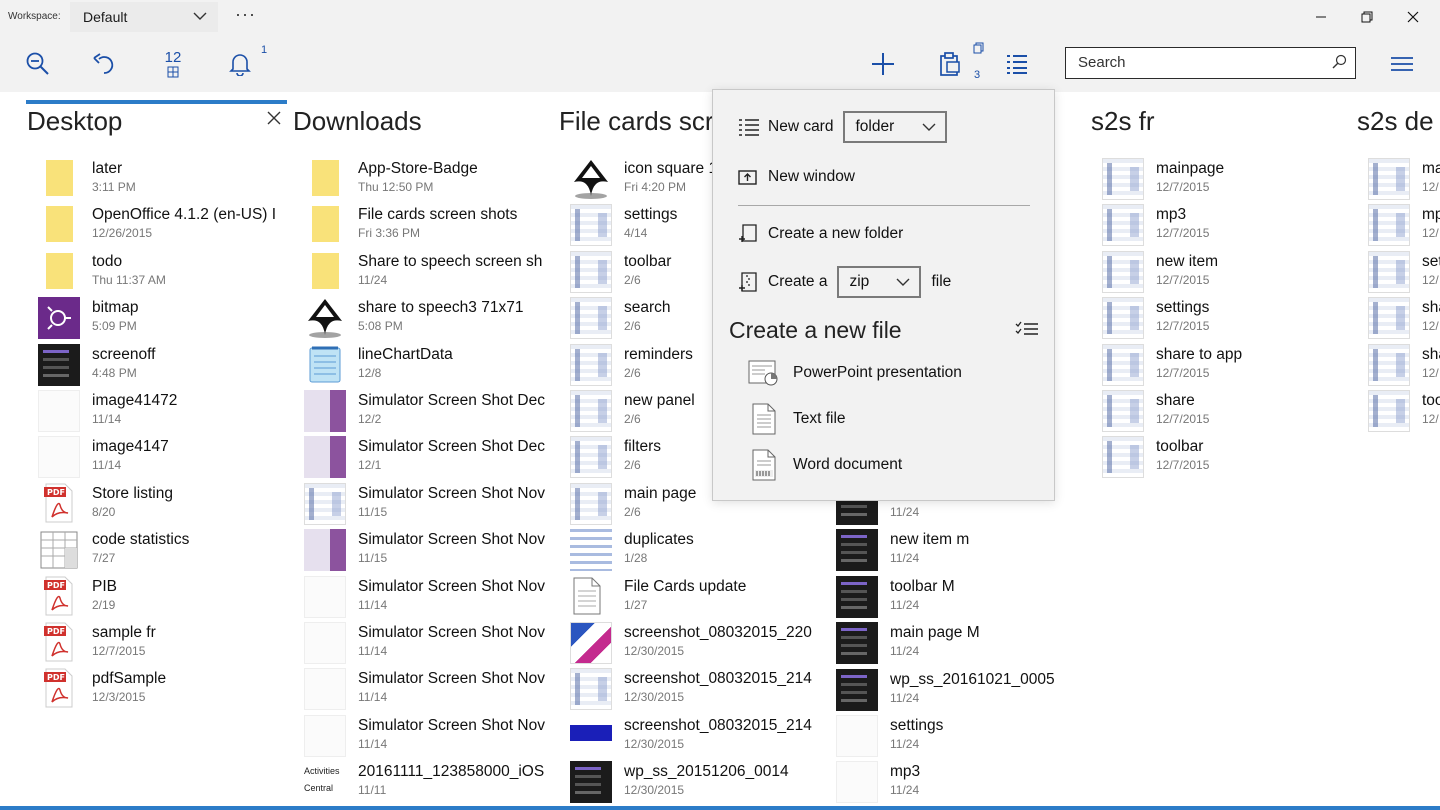 This screenshot has width=1440, height=810. Describe the element at coordinates (157, 363) in the screenshot. I see `list-item: screenoff 4:48 PM` at that location.